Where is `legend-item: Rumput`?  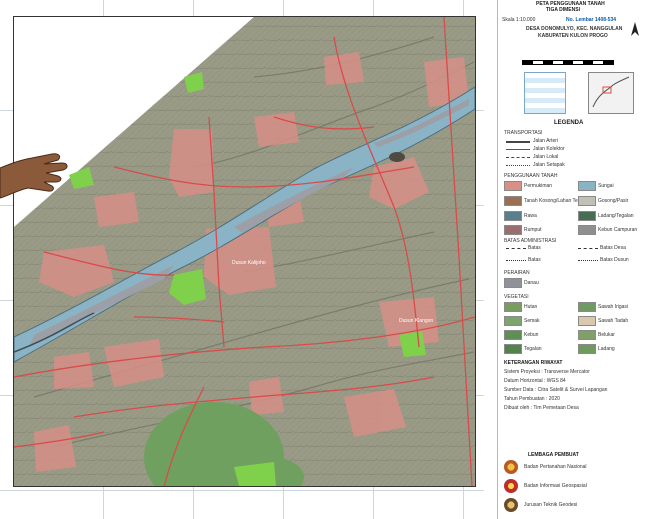 legend-item: Rumput is located at coordinates (533, 230).